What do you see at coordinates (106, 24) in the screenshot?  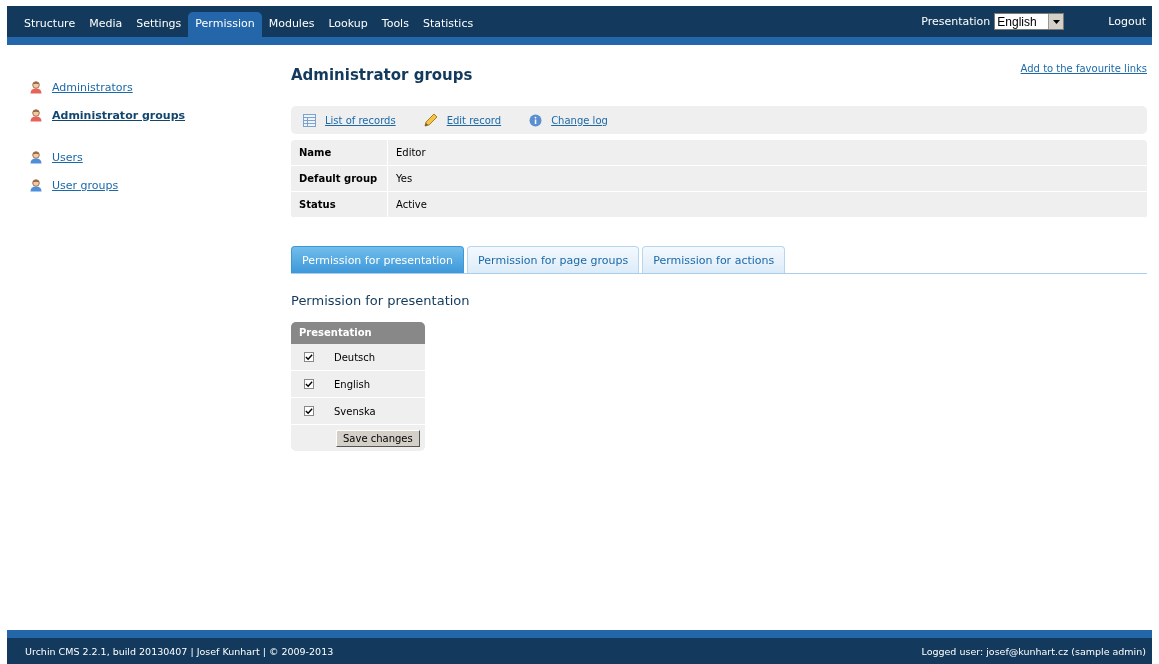 I see `menu-item: Media` at bounding box center [106, 24].